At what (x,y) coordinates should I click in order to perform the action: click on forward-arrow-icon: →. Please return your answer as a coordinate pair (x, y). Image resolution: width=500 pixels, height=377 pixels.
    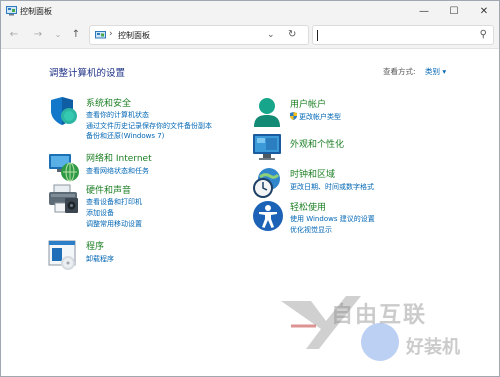
    Looking at the image, I should click on (38, 34).